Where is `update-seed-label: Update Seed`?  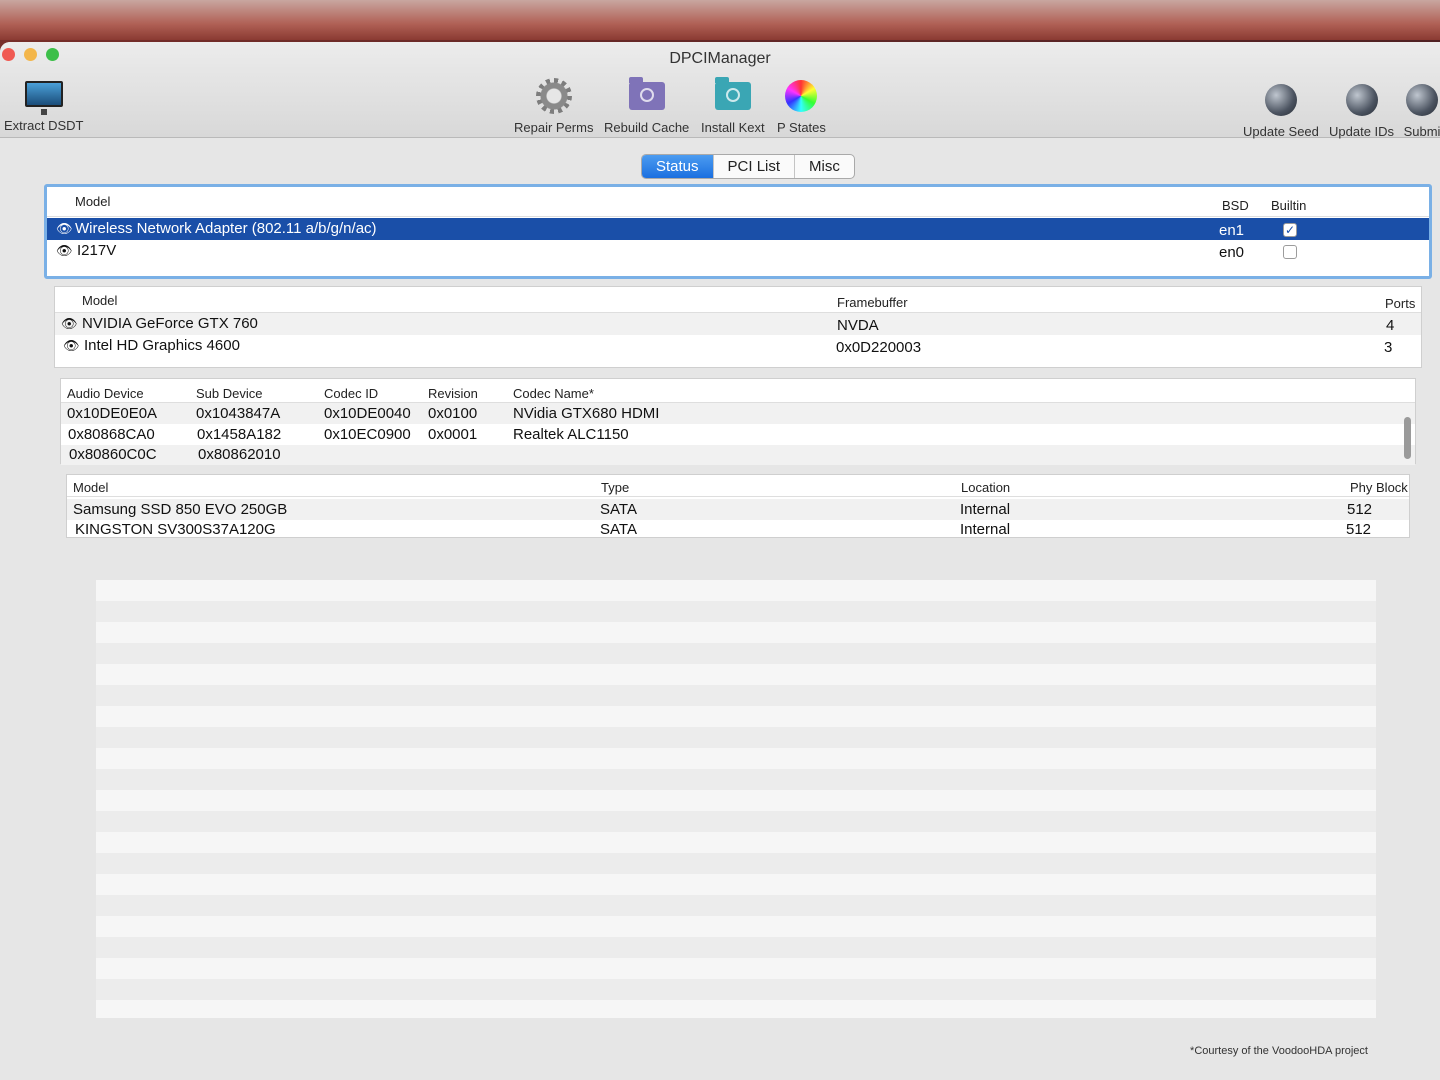 update-seed-label: Update Seed is located at coordinates (1281, 131).